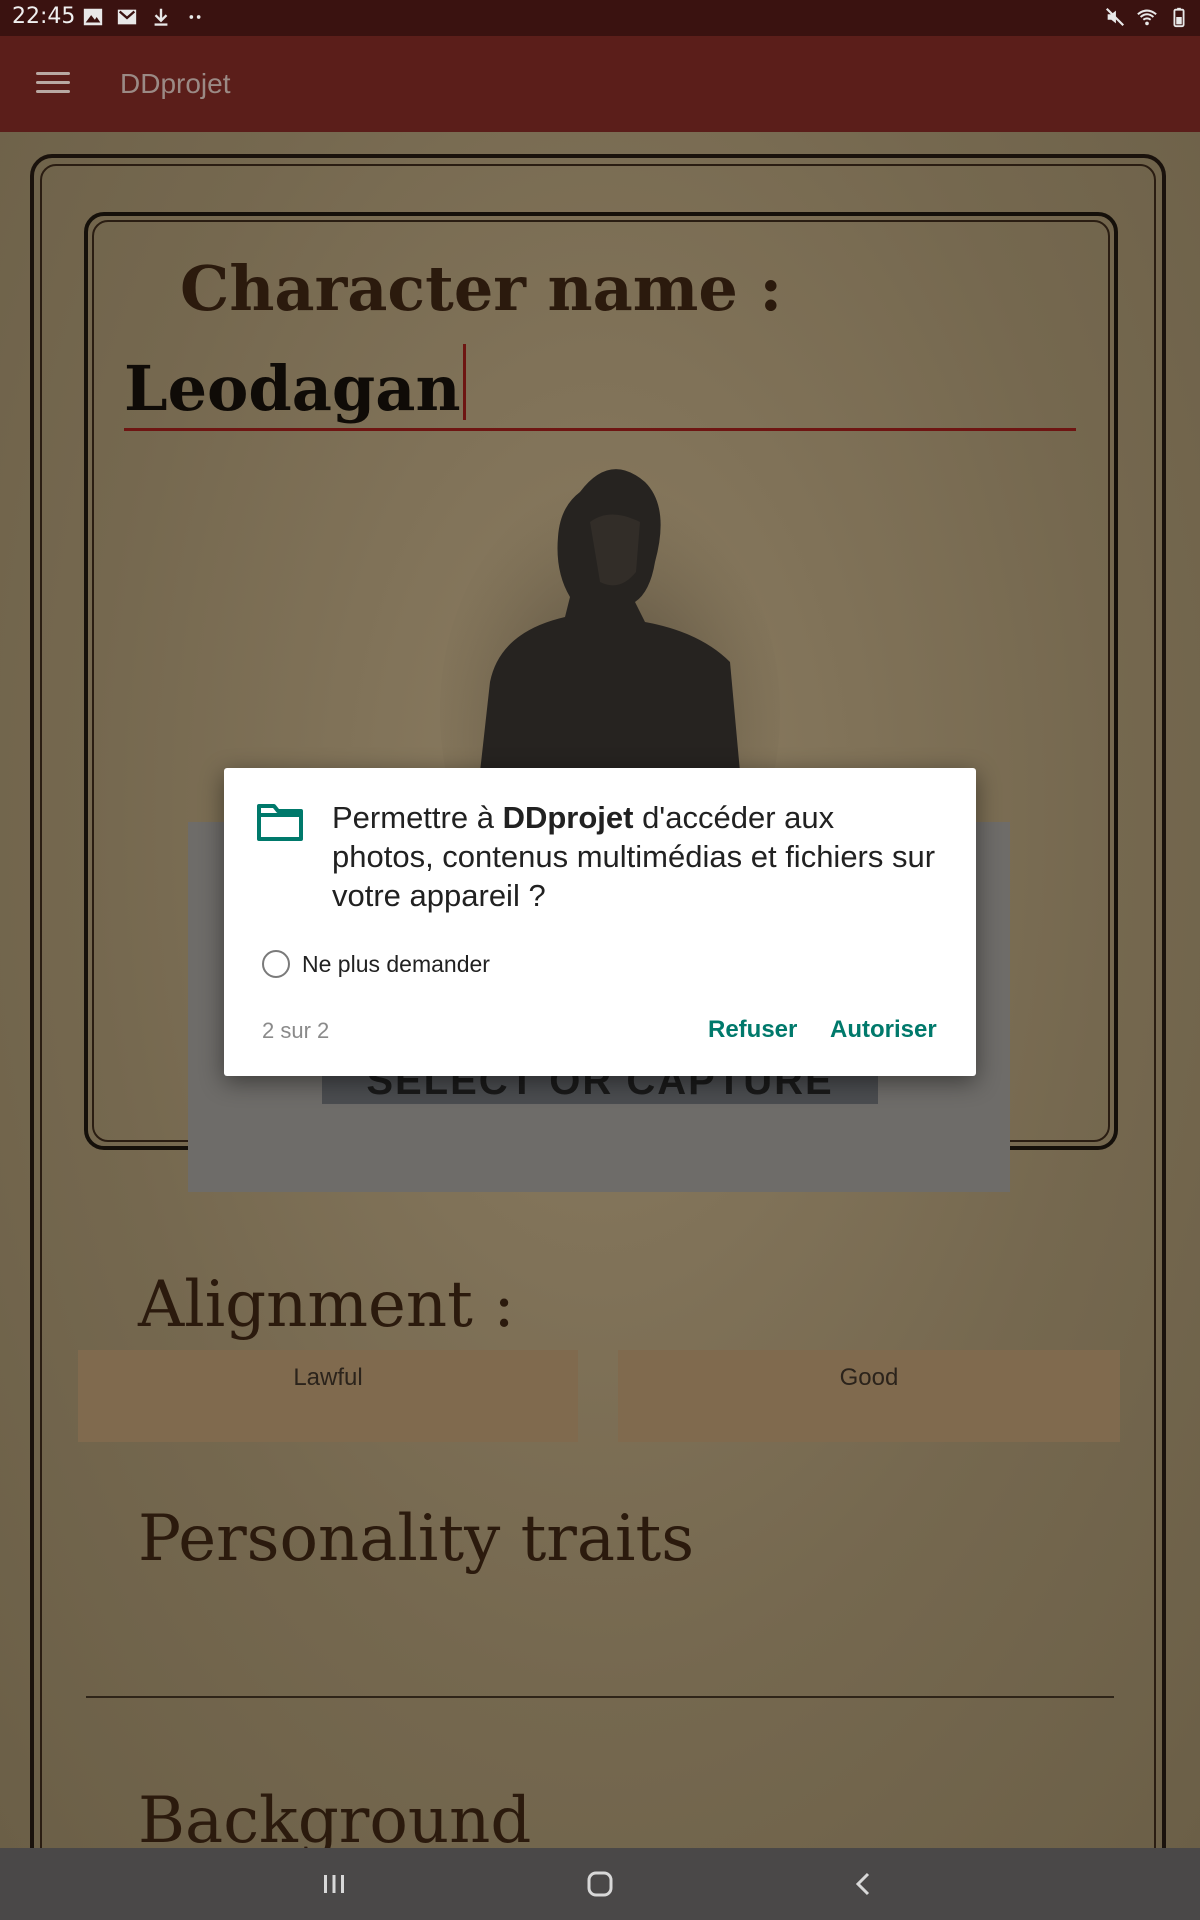 Image resolution: width=1200 pixels, height=1920 pixels. I want to click on home-icon, so click(600, 1884).